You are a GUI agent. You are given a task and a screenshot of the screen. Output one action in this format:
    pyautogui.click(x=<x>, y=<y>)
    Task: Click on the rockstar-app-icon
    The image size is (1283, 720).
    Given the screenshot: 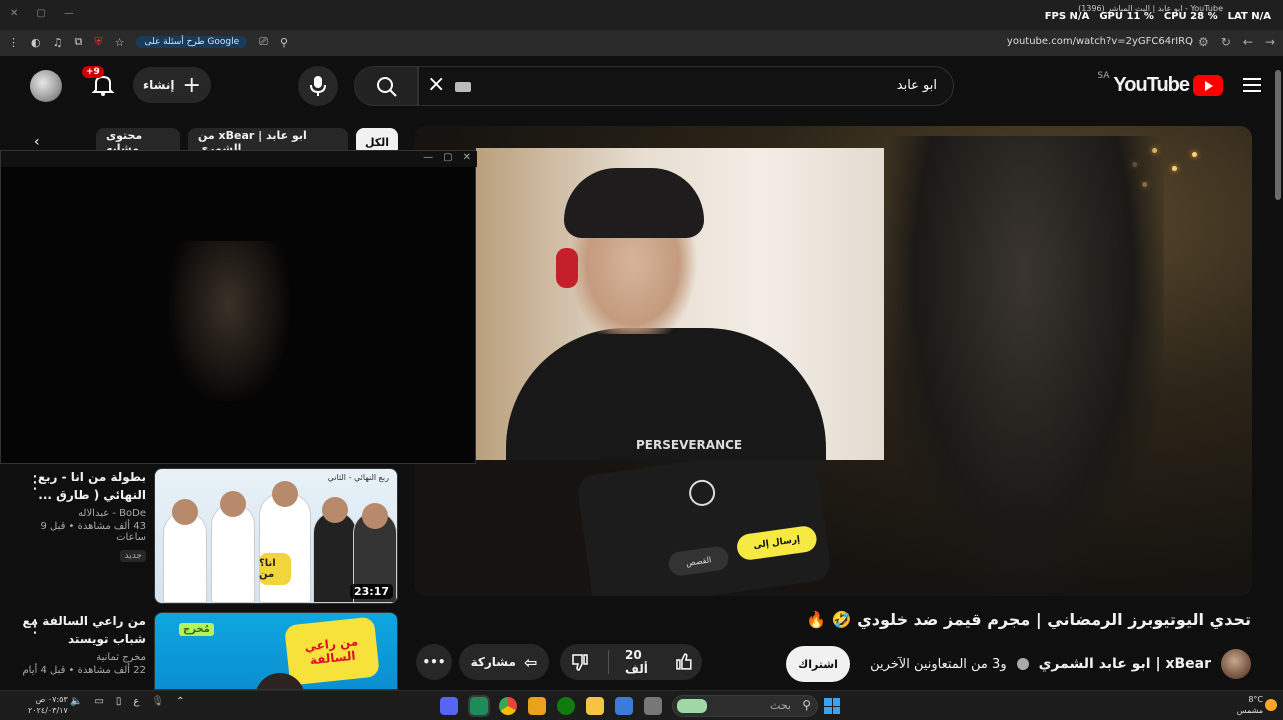 What is the action you would take?
    pyautogui.click(x=537, y=706)
    